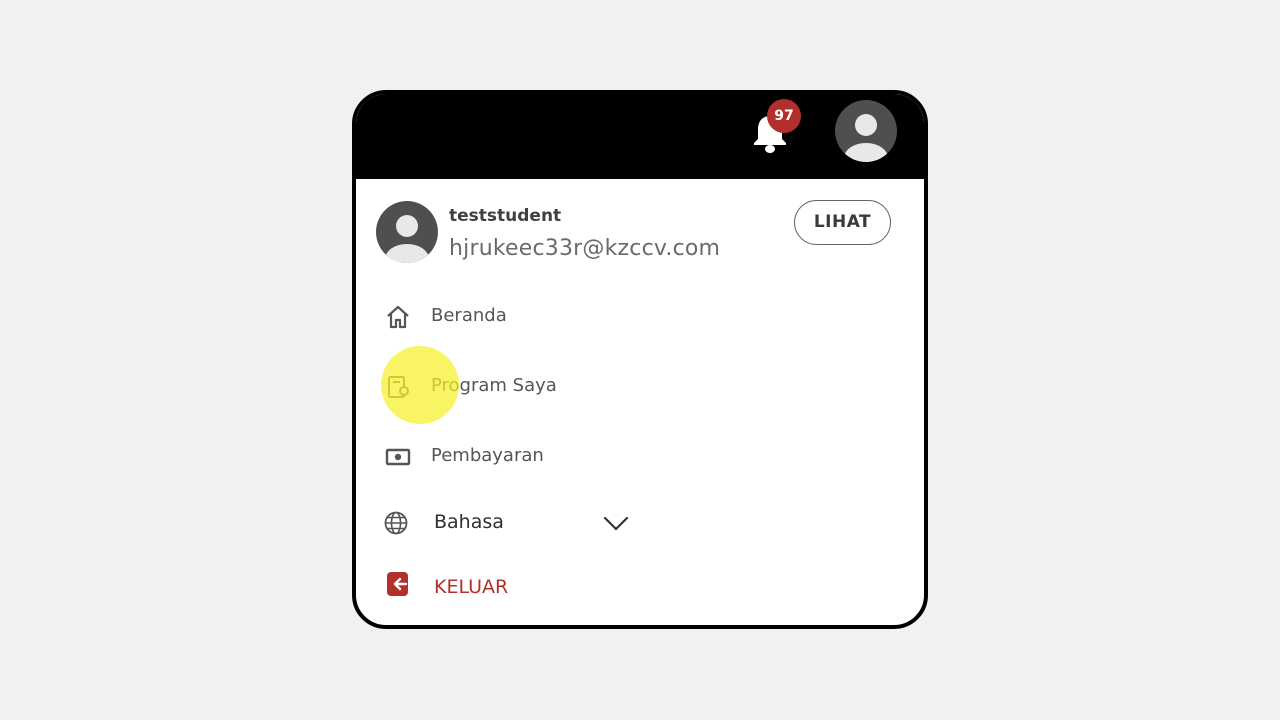 The image size is (1280, 720). Describe the element at coordinates (624, 317) in the screenshot. I see `menu-item-beranda: Beranda` at that location.